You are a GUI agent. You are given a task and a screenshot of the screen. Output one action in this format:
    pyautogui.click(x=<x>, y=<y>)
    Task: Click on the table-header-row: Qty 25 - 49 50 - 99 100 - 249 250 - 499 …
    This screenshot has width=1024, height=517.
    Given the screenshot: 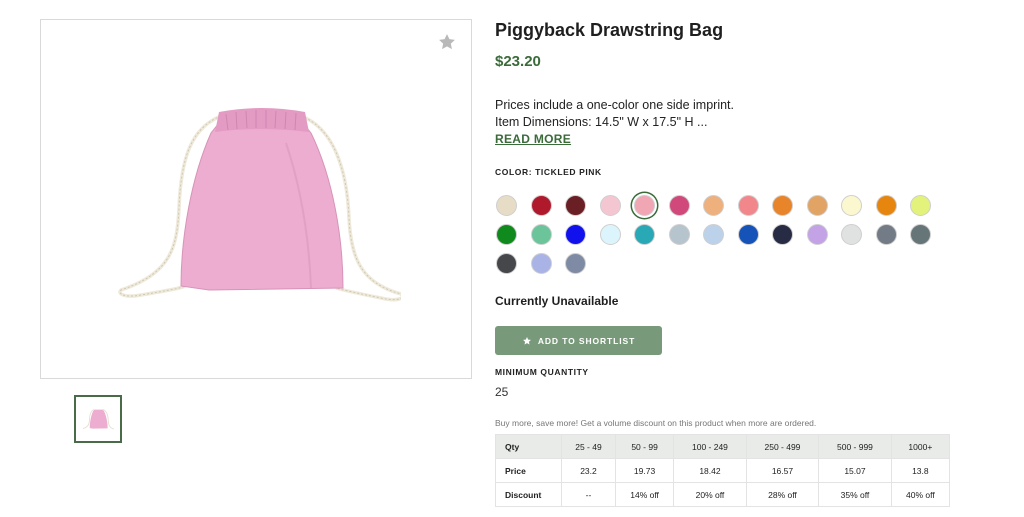 What is the action you would take?
    pyautogui.click(x=723, y=446)
    